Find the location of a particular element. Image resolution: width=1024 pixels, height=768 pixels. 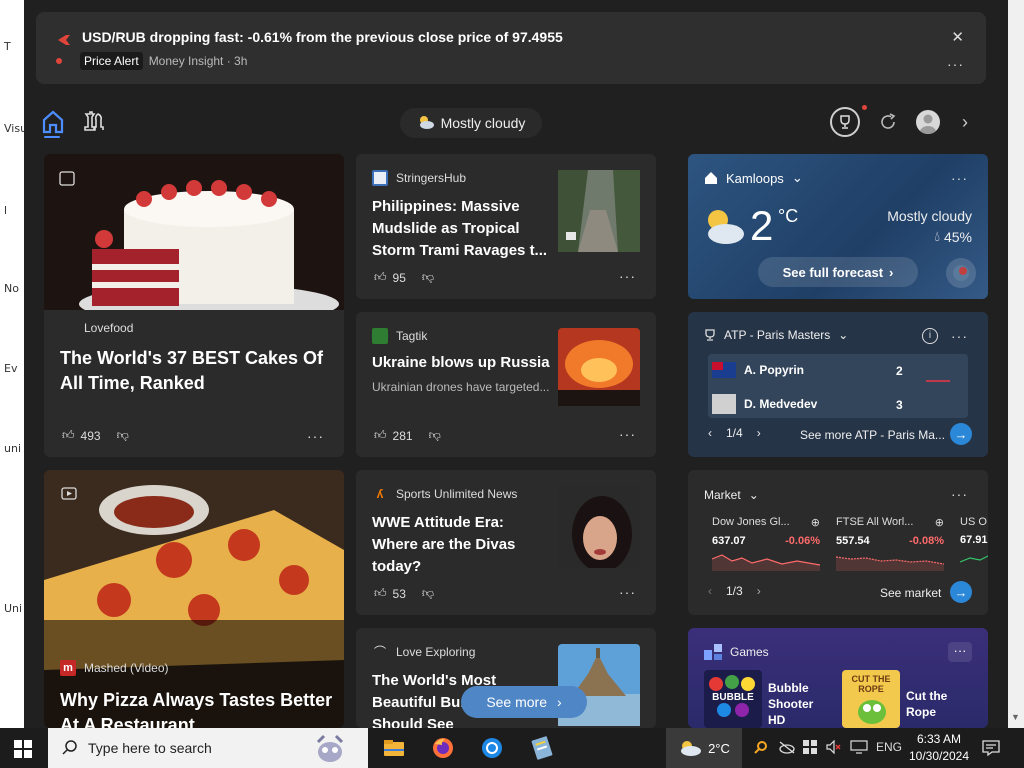

market-title: Market ⌄ is located at coordinates (731, 495).